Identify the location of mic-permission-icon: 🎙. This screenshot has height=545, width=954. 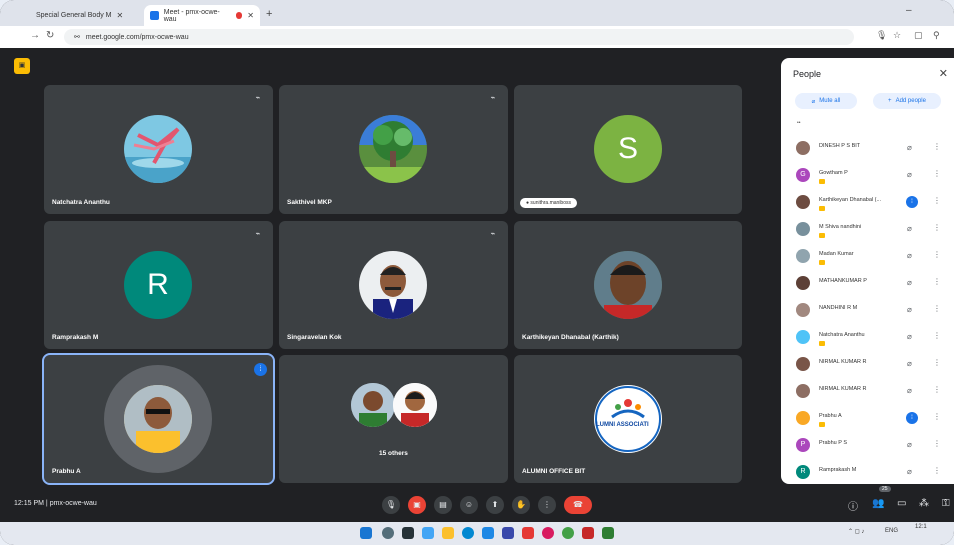
(881, 35).